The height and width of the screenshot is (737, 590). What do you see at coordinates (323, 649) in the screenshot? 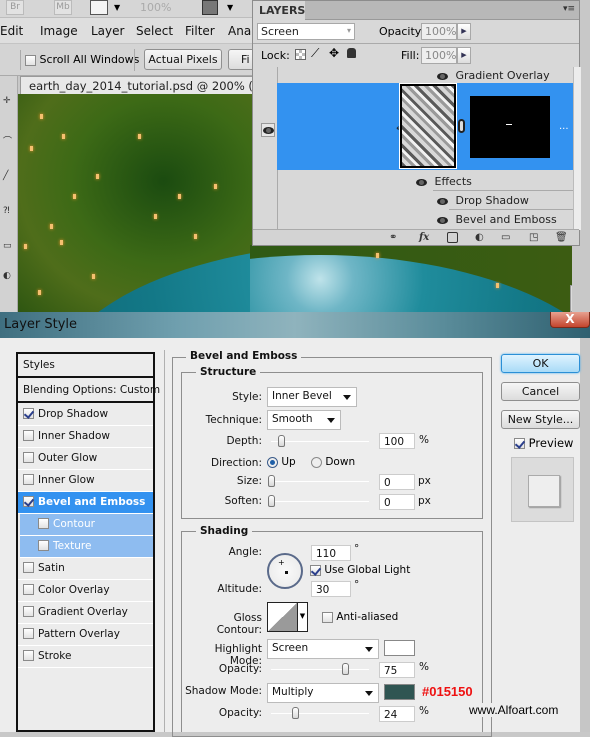
I see `highlight-mode-select: Screen` at bounding box center [323, 649].